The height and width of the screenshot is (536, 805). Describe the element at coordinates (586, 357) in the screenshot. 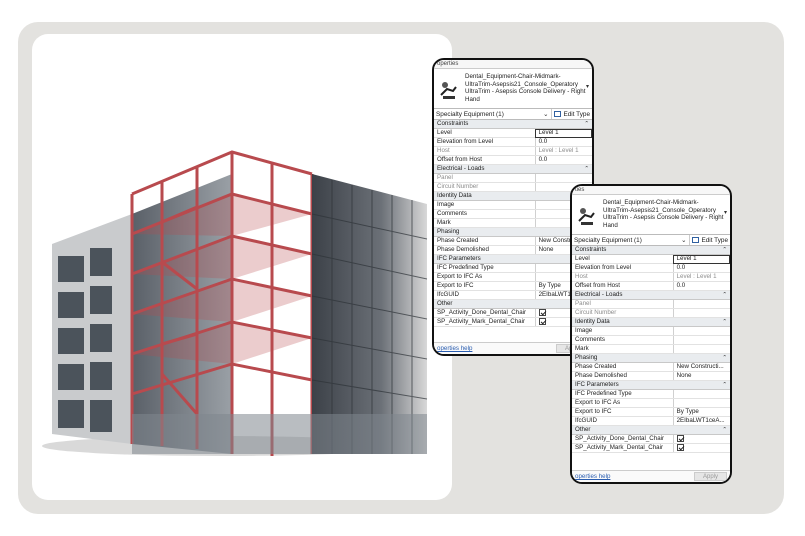

I see `section-label: Phasing` at that location.